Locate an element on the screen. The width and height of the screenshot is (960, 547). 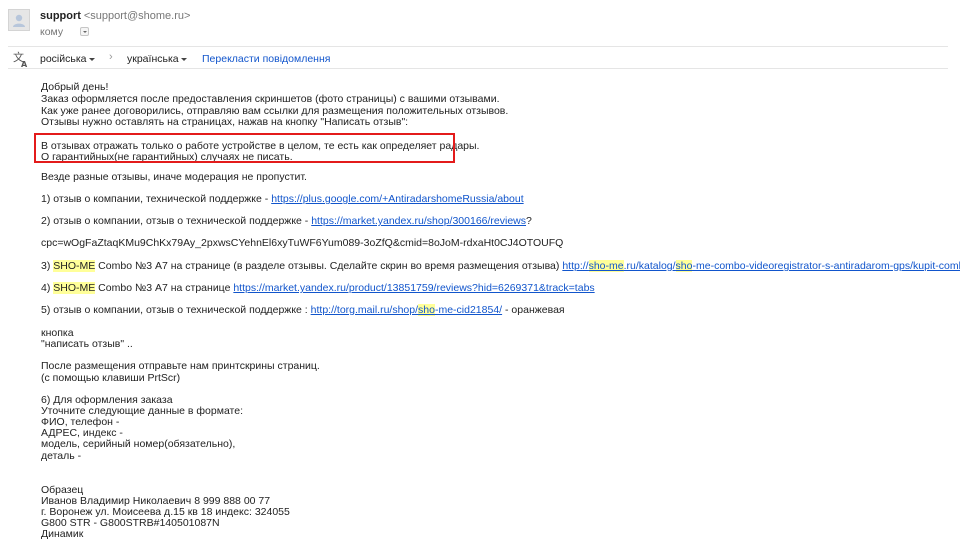
item-text: 3) is located at coordinates (47, 266).